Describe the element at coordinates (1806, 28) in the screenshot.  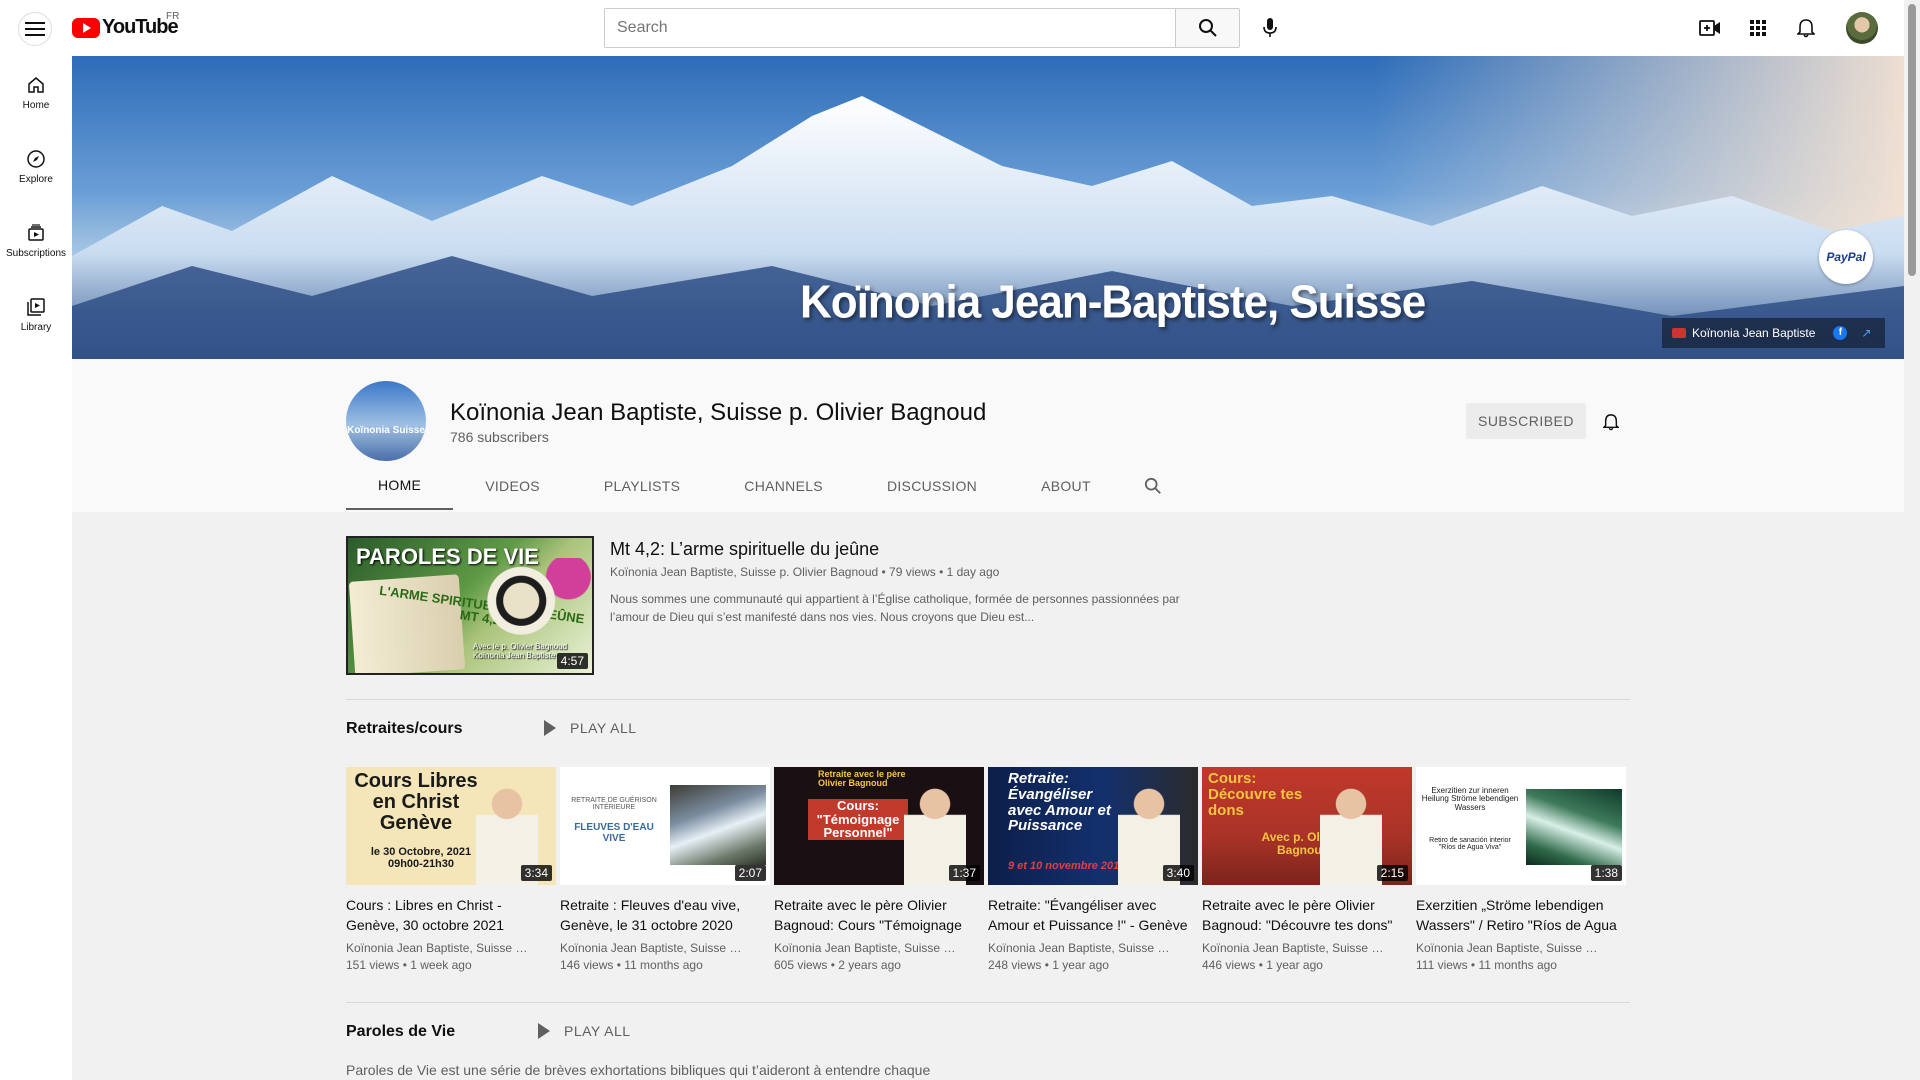
I see `notifications-button` at that location.